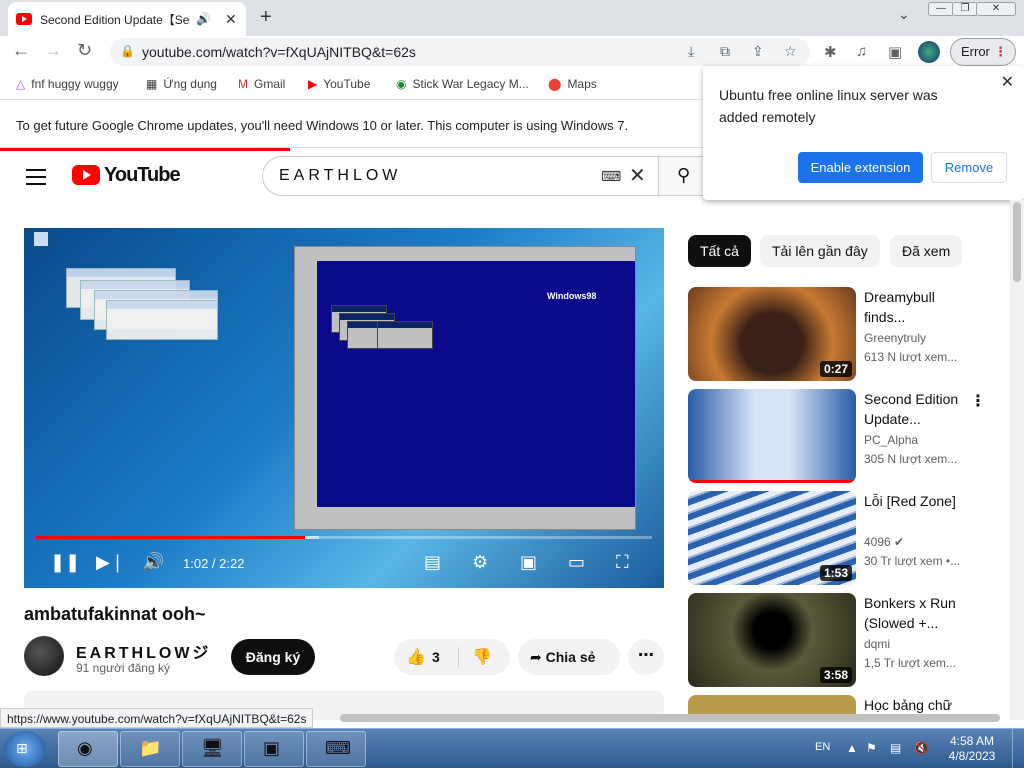 The height and width of the screenshot is (769, 1024). I want to click on language-indicator: EN, so click(822, 747).